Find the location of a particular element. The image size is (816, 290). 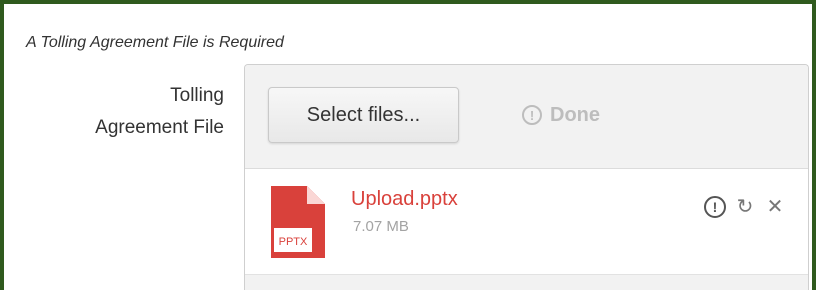

file-name: Upload.pptx is located at coordinates (404, 199).